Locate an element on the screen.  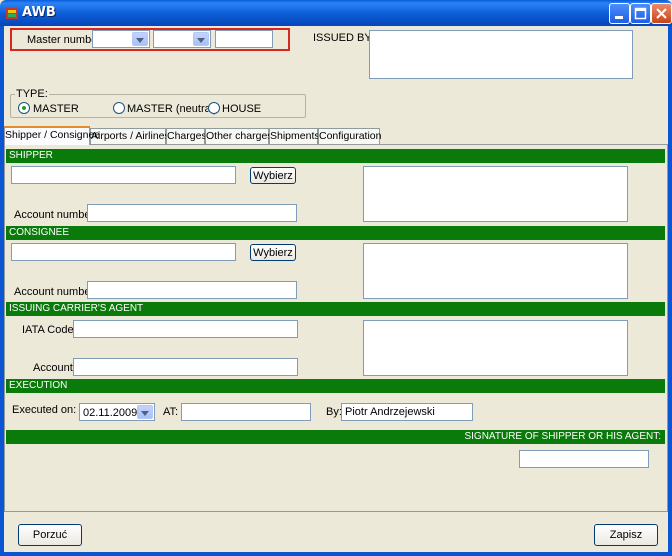
issued-by-label: ISSUED BY: is located at coordinates (344, 38).